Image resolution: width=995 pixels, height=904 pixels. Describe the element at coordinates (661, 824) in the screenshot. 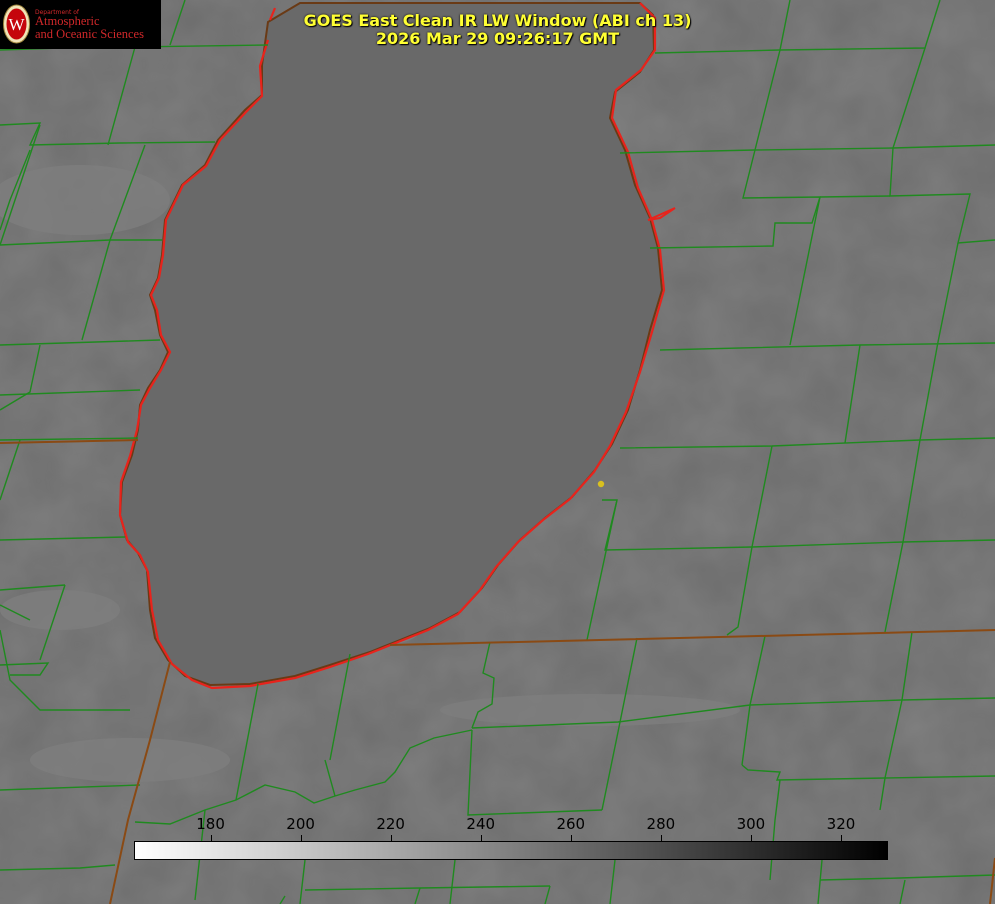

I see `colorbar-tick-label: 280` at that location.